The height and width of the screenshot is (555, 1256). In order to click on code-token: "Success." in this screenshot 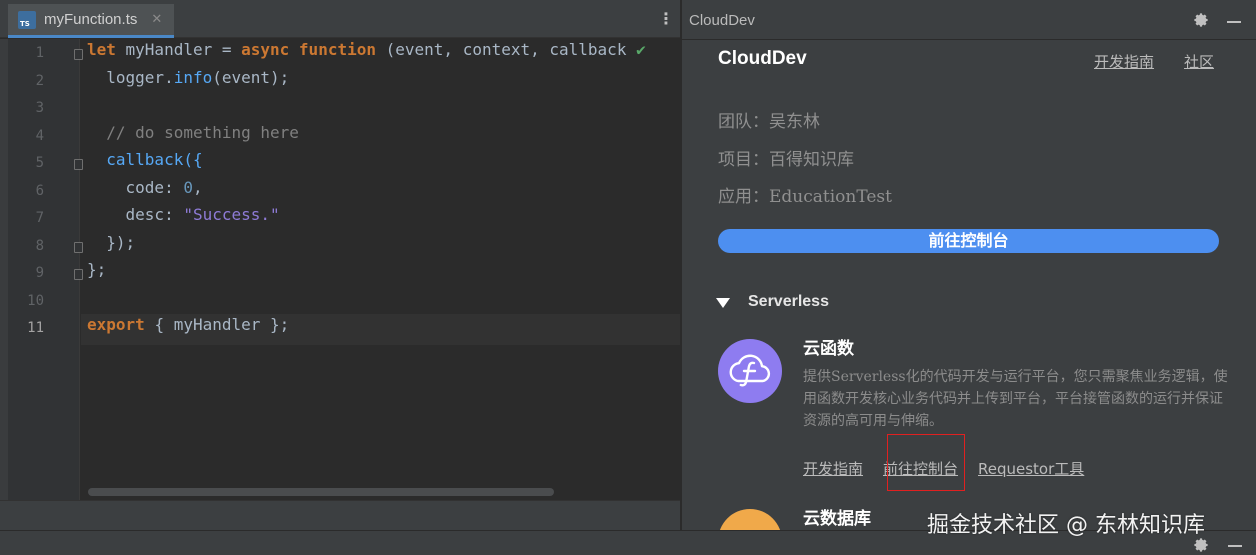, I will do `click(231, 214)`.